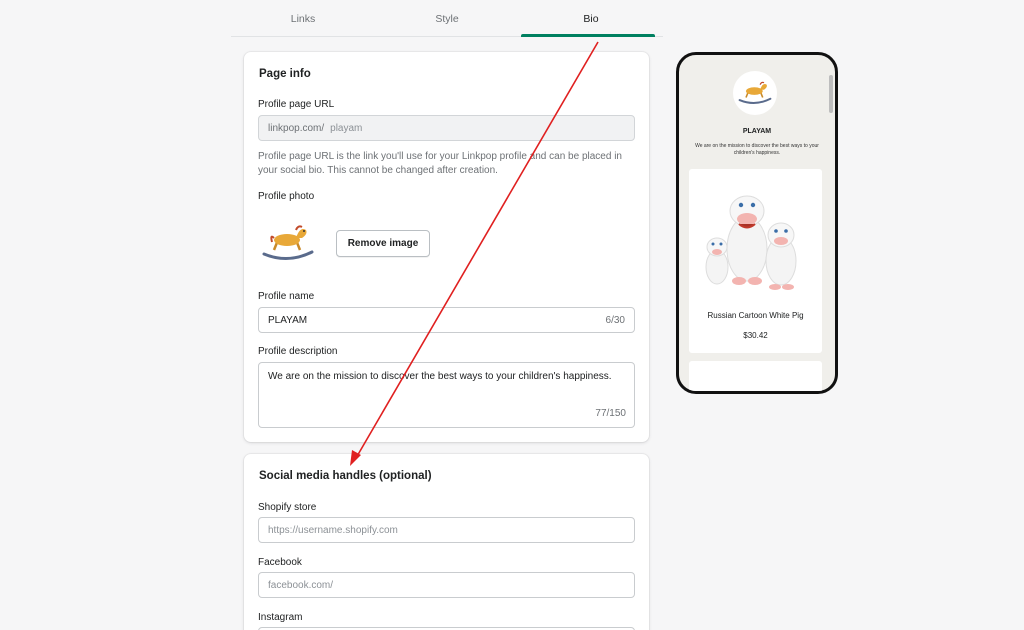 This screenshot has height=630, width=1024. What do you see at coordinates (345, 476) in the screenshot?
I see `social-handles-title: Social media handles (optional)` at bounding box center [345, 476].